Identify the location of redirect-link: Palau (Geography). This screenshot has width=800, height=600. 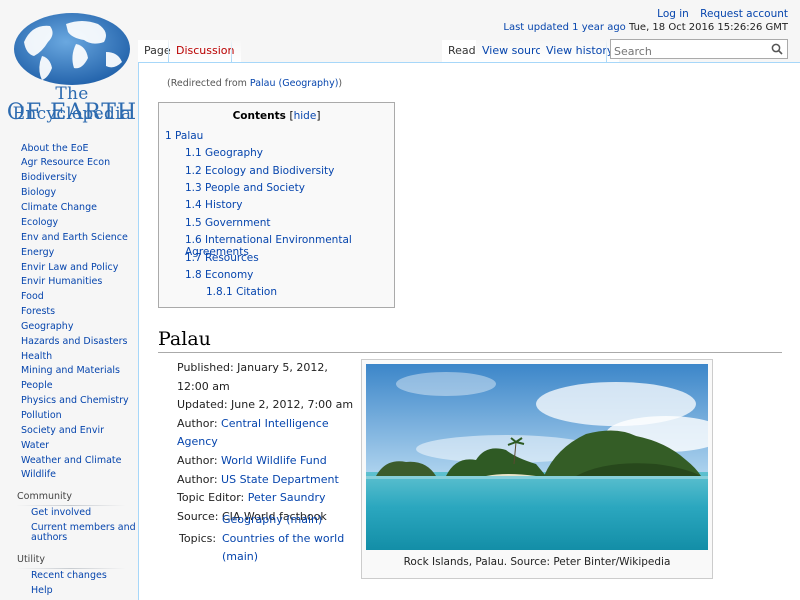
(294, 83).